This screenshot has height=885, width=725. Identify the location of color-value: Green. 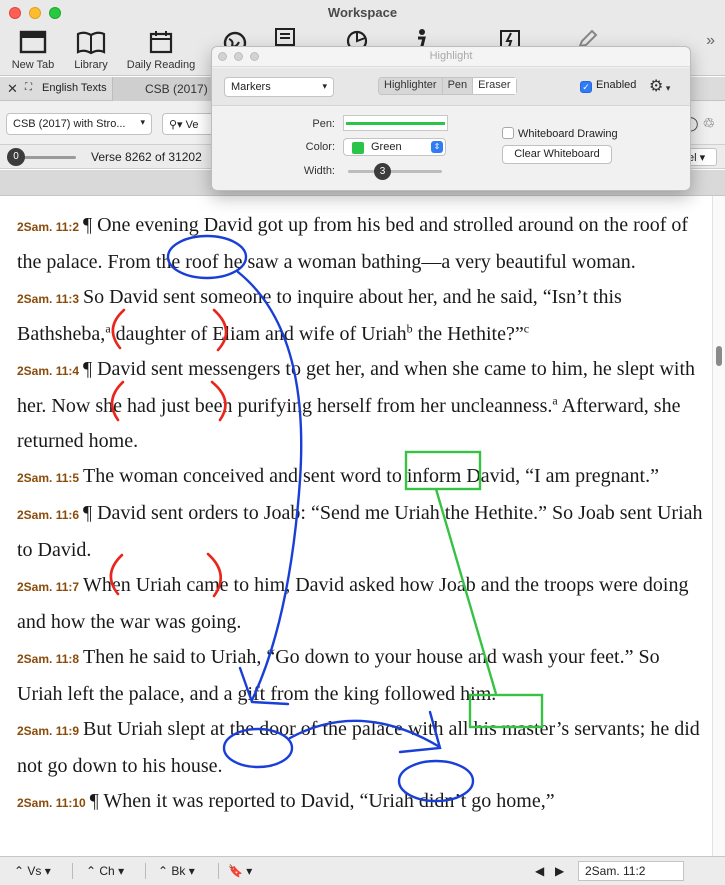
(386, 147).